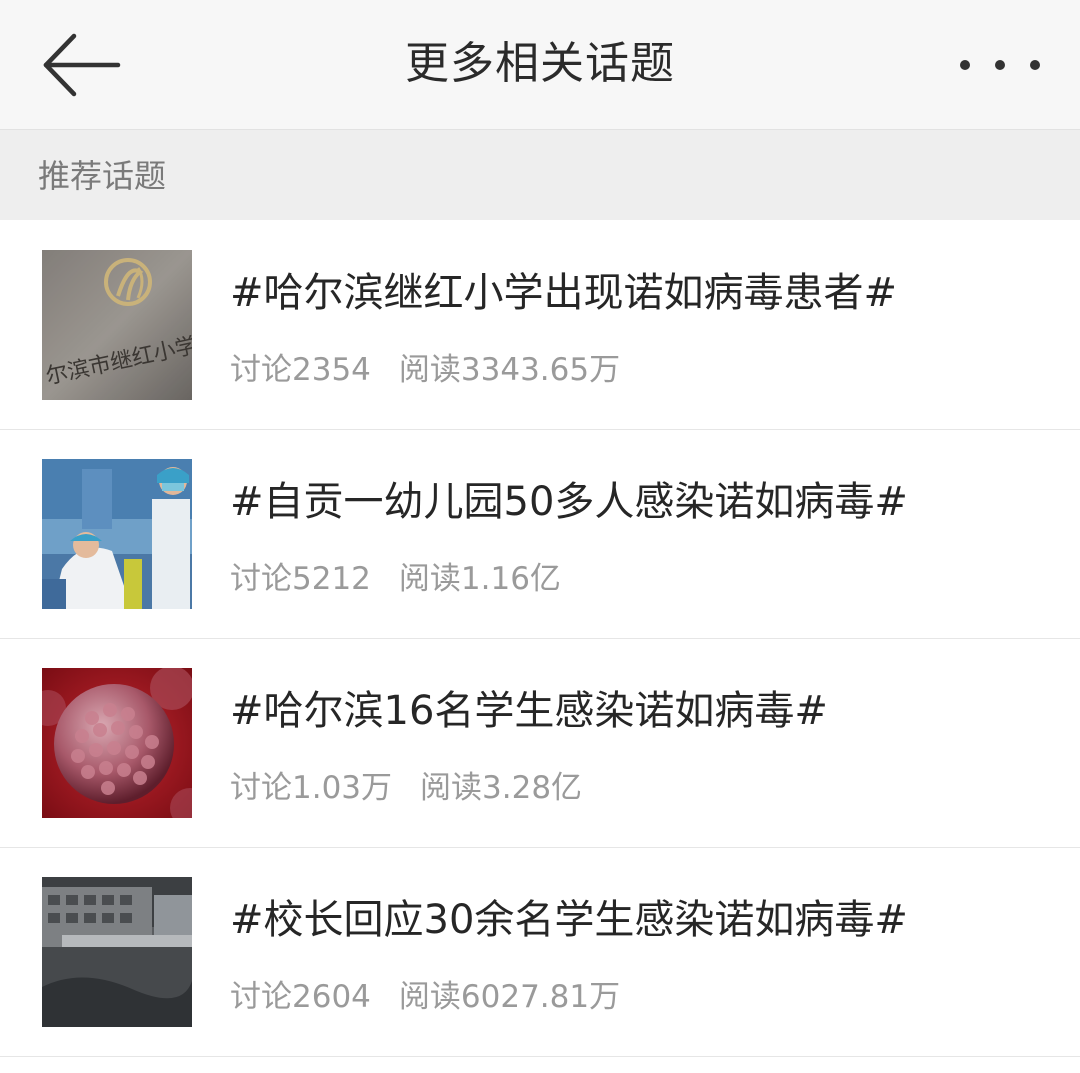 Image resolution: width=1080 pixels, height=1073 pixels. What do you see at coordinates (479, 579) in the screenshot?
I see `read-count: 阅读1.16亿` at bounding box center [479, 579].